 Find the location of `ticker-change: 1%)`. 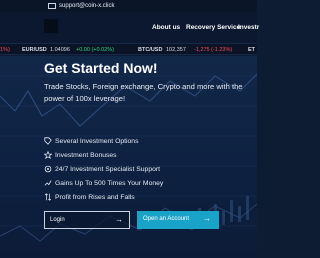

ticker-change: 1%) is located at coordinates (5, 50).